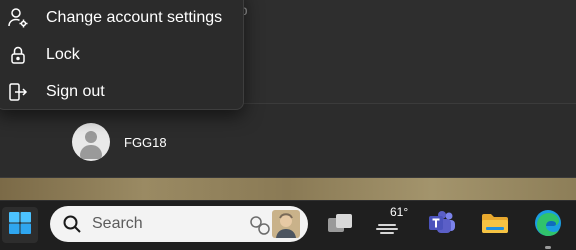  I want to click on task-view-icon, so click(340, 225).